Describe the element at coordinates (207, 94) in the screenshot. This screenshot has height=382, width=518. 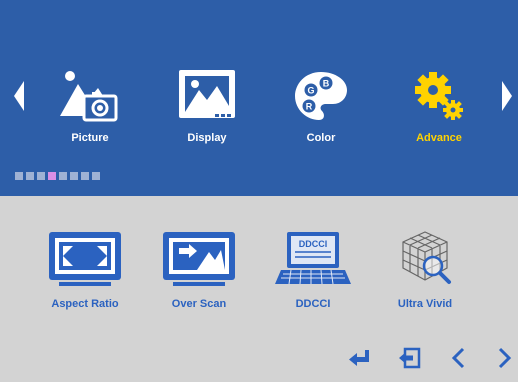
I see `display-icon` at that location.